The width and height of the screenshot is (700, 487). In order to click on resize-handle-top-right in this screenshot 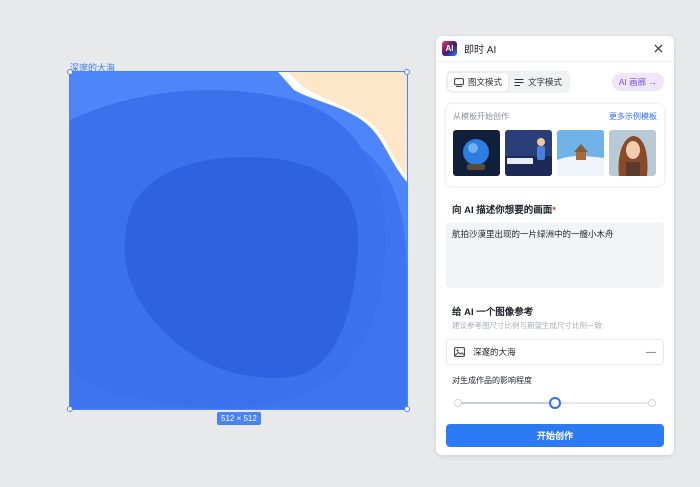, I will do `click(407, 72)`.